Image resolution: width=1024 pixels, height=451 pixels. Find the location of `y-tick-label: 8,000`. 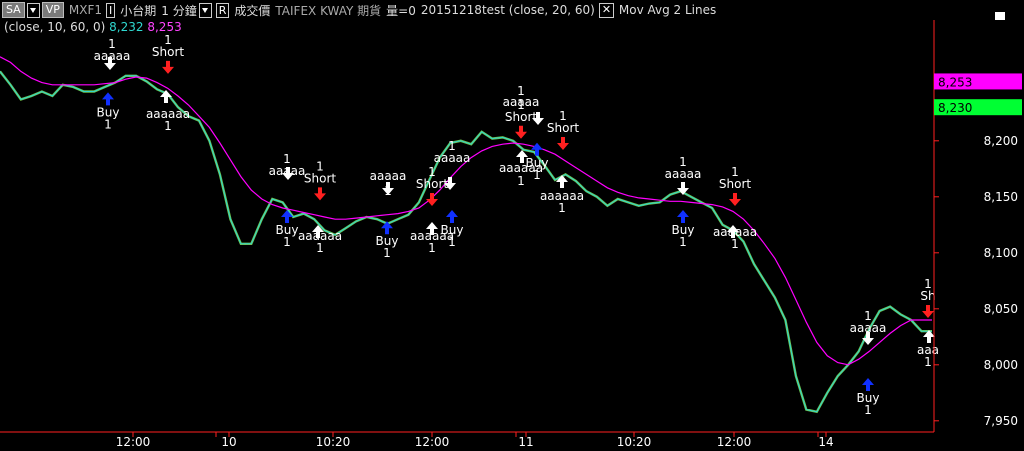

y-tick-label: 8,000 is located at coordinates (1001, 365).